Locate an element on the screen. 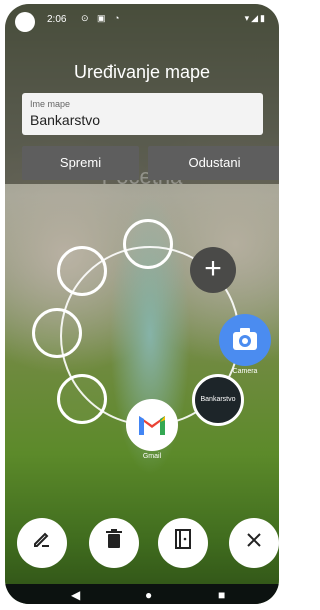 The height and width of the screenshot is (610, 320). home-icon: ● is located at coordinates (148, 595).